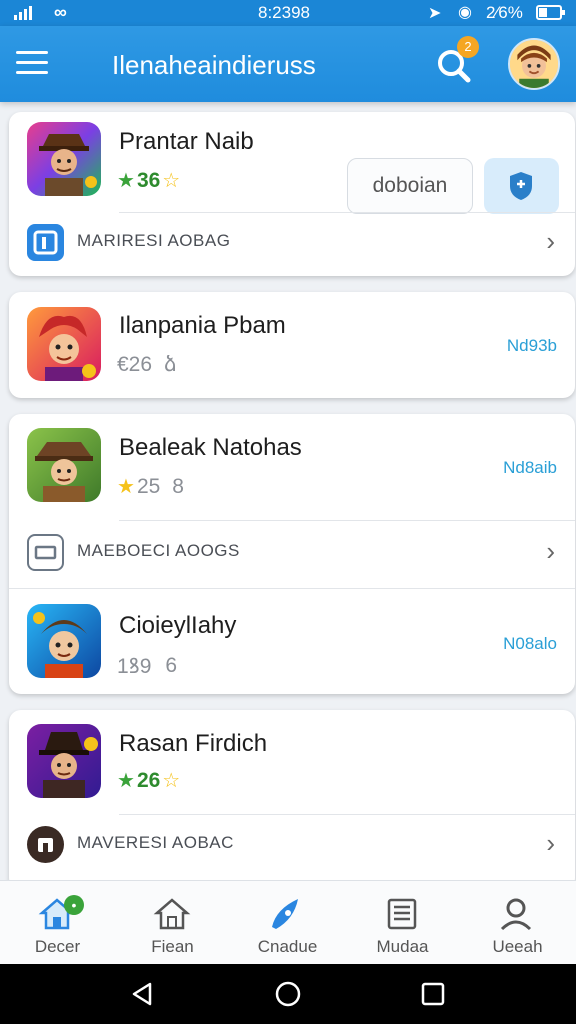 The width and height of the screenshot is (576, 1024). I want to click on sub-row-label: MAVERESI AOBAC, so click(155, 842).